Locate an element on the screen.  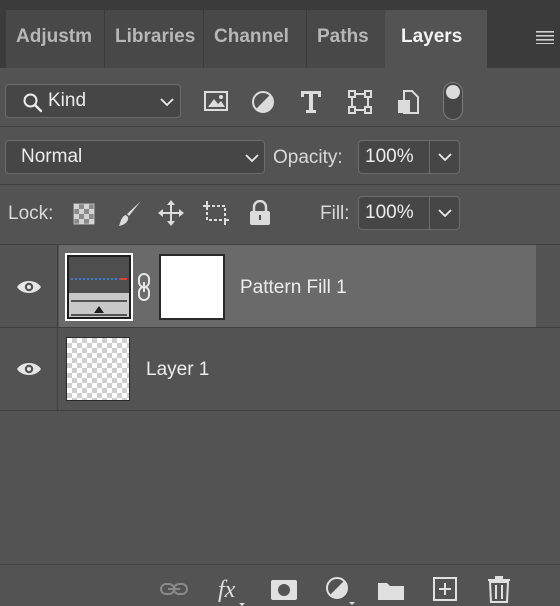
layer-name: Pattern Fill 1 is located at coordinates (293, 288).